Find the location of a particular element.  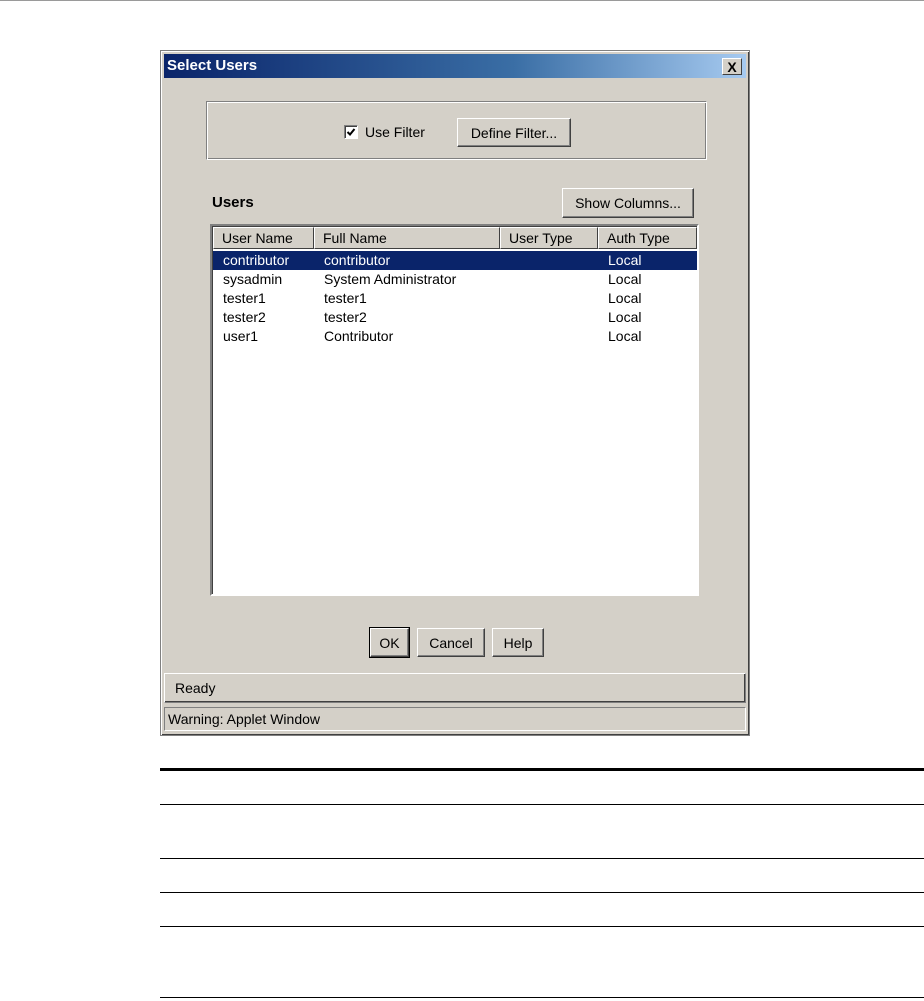

cell-full-name: Contributor is located at coordinates (359, 336).